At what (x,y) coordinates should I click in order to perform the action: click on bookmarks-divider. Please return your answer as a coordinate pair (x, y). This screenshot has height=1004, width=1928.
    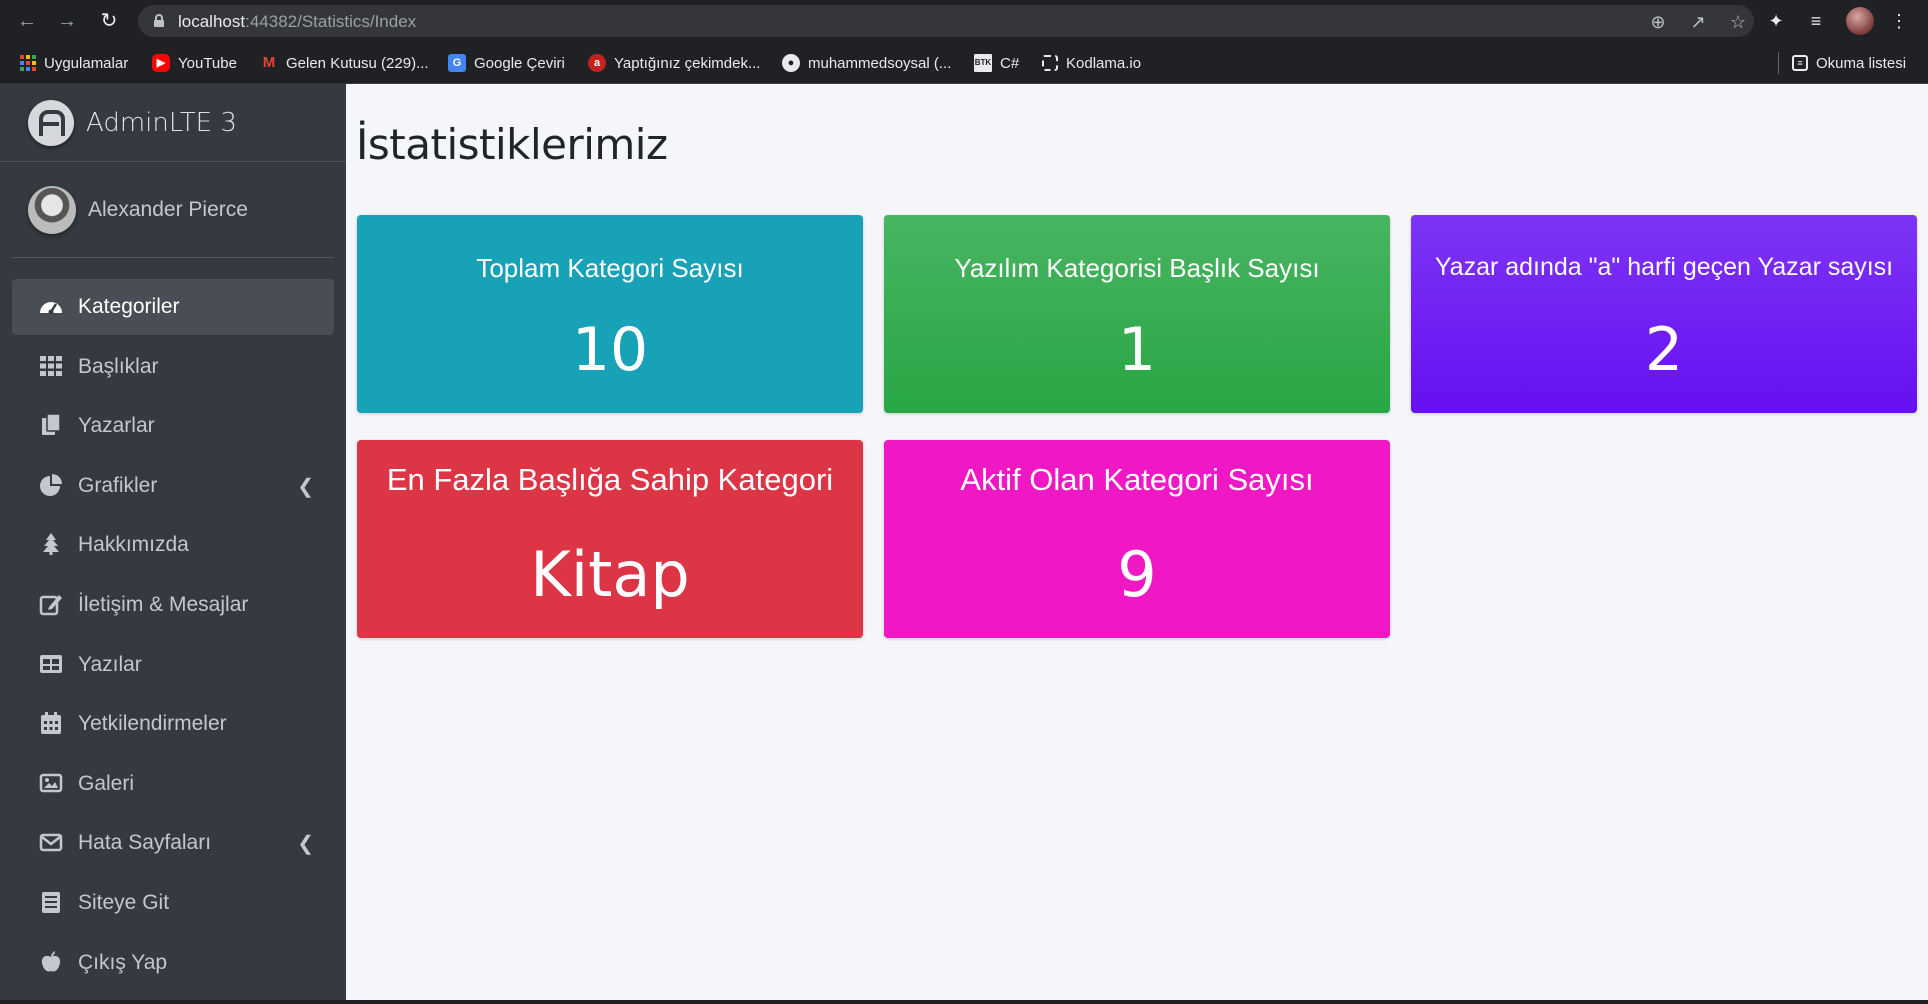
    Looking at the image, I should click on (1778, 63).